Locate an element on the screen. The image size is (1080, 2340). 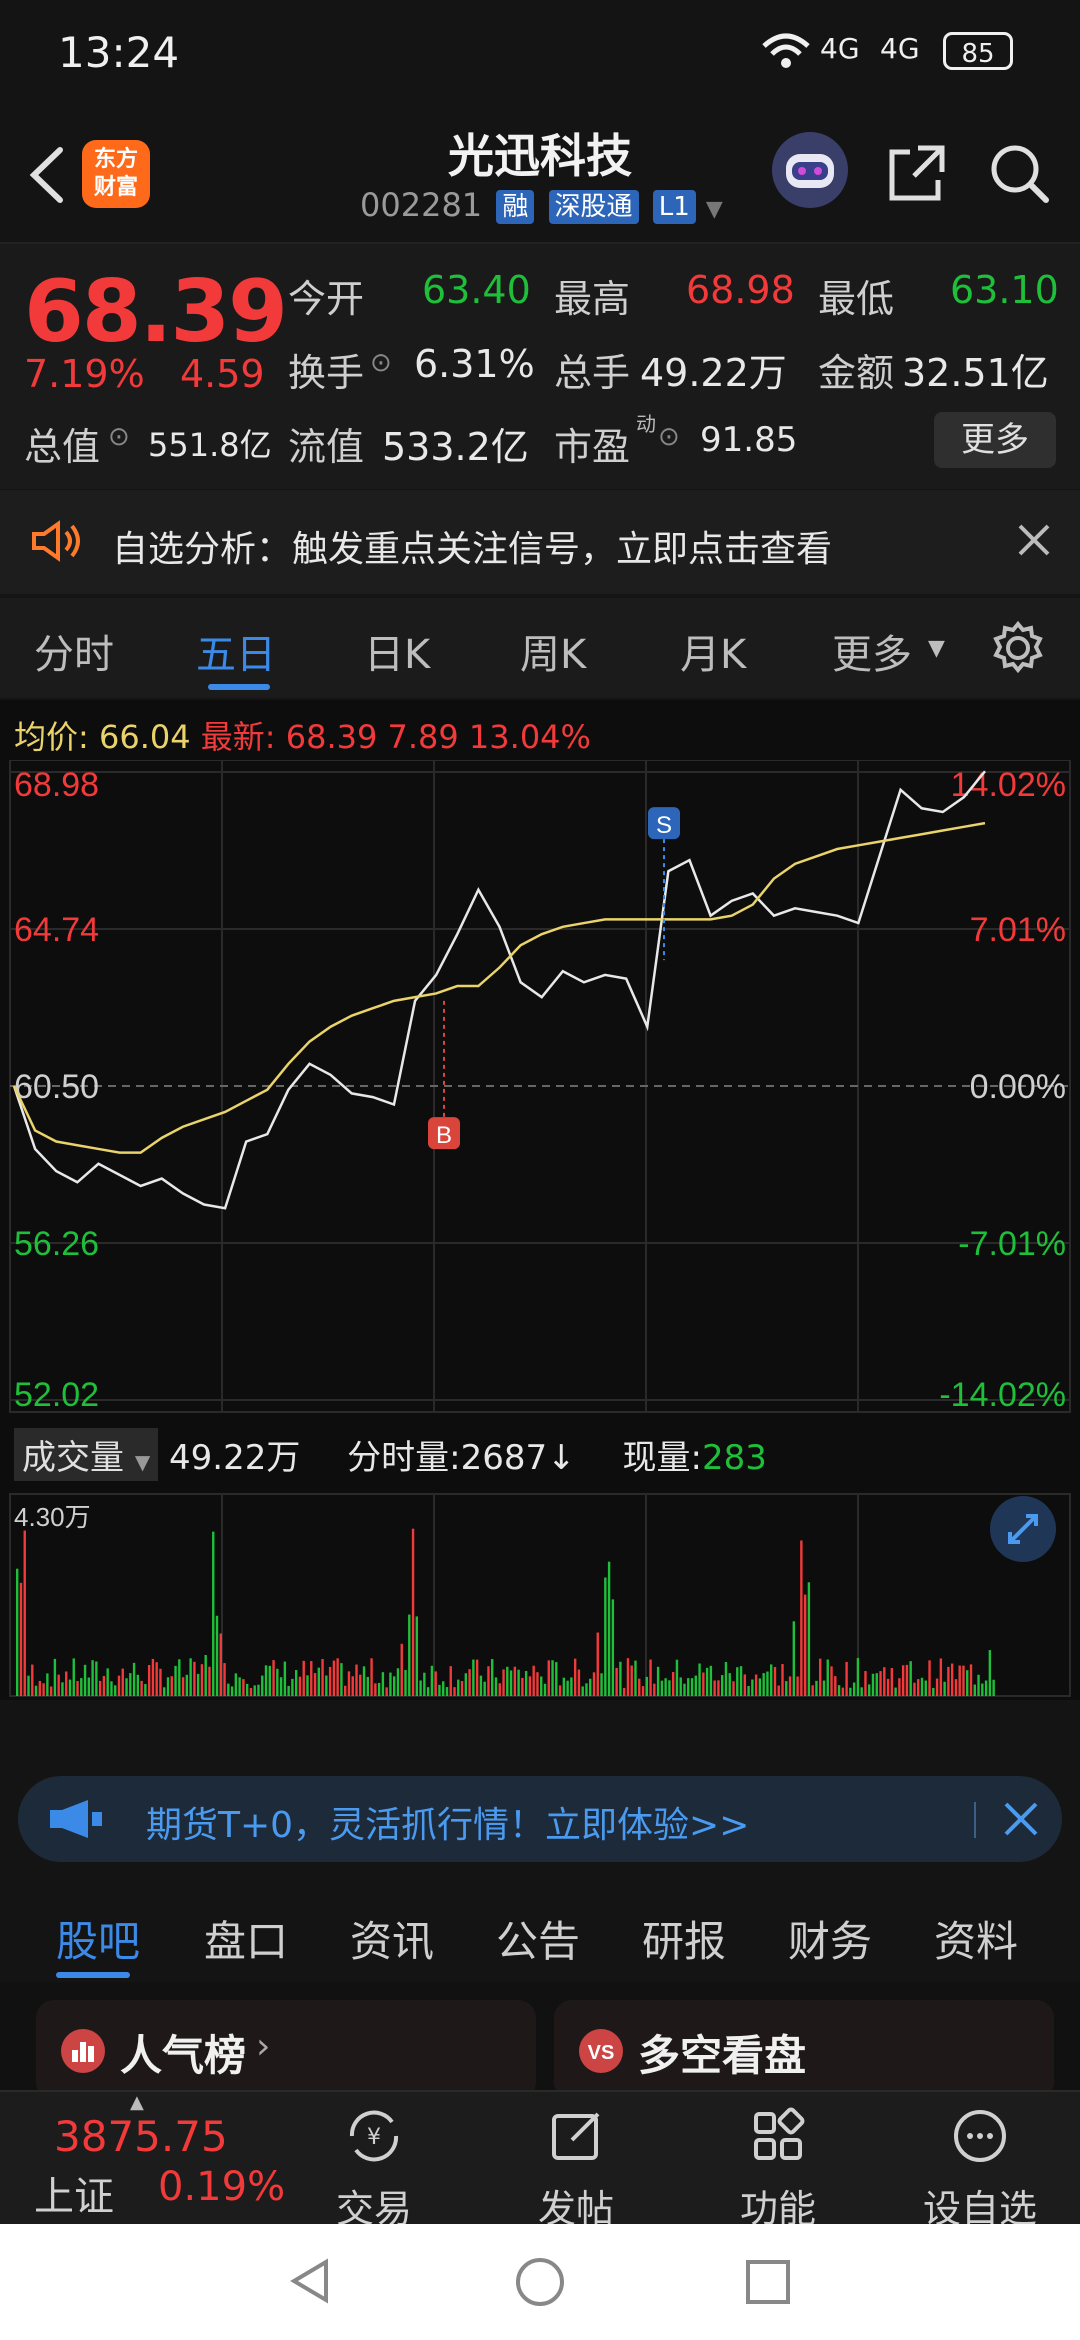
float-cap-value: 533.2亿 is located at coordinates (455, 447).